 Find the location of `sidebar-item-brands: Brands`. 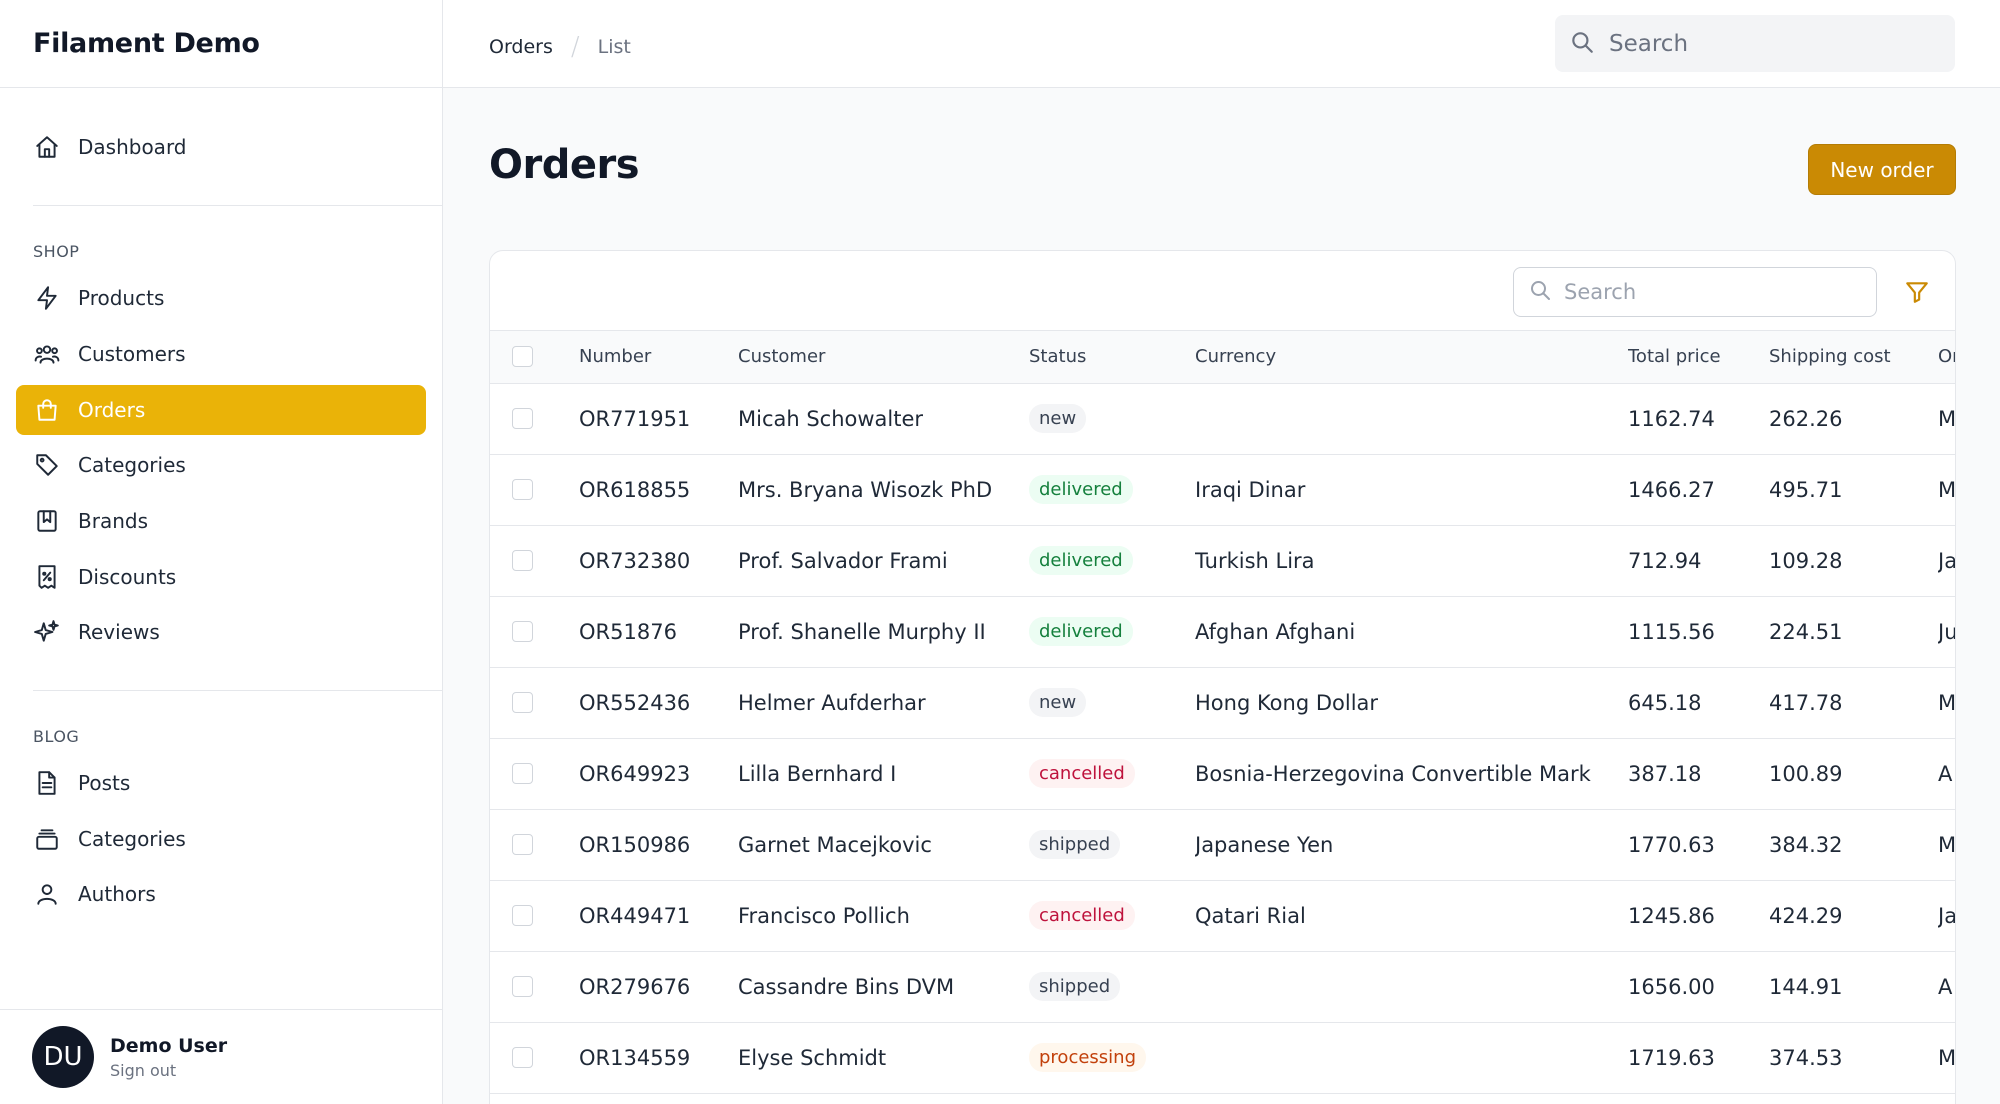

sidebar-item-brands: Brands is located at coordinates (221, 521).